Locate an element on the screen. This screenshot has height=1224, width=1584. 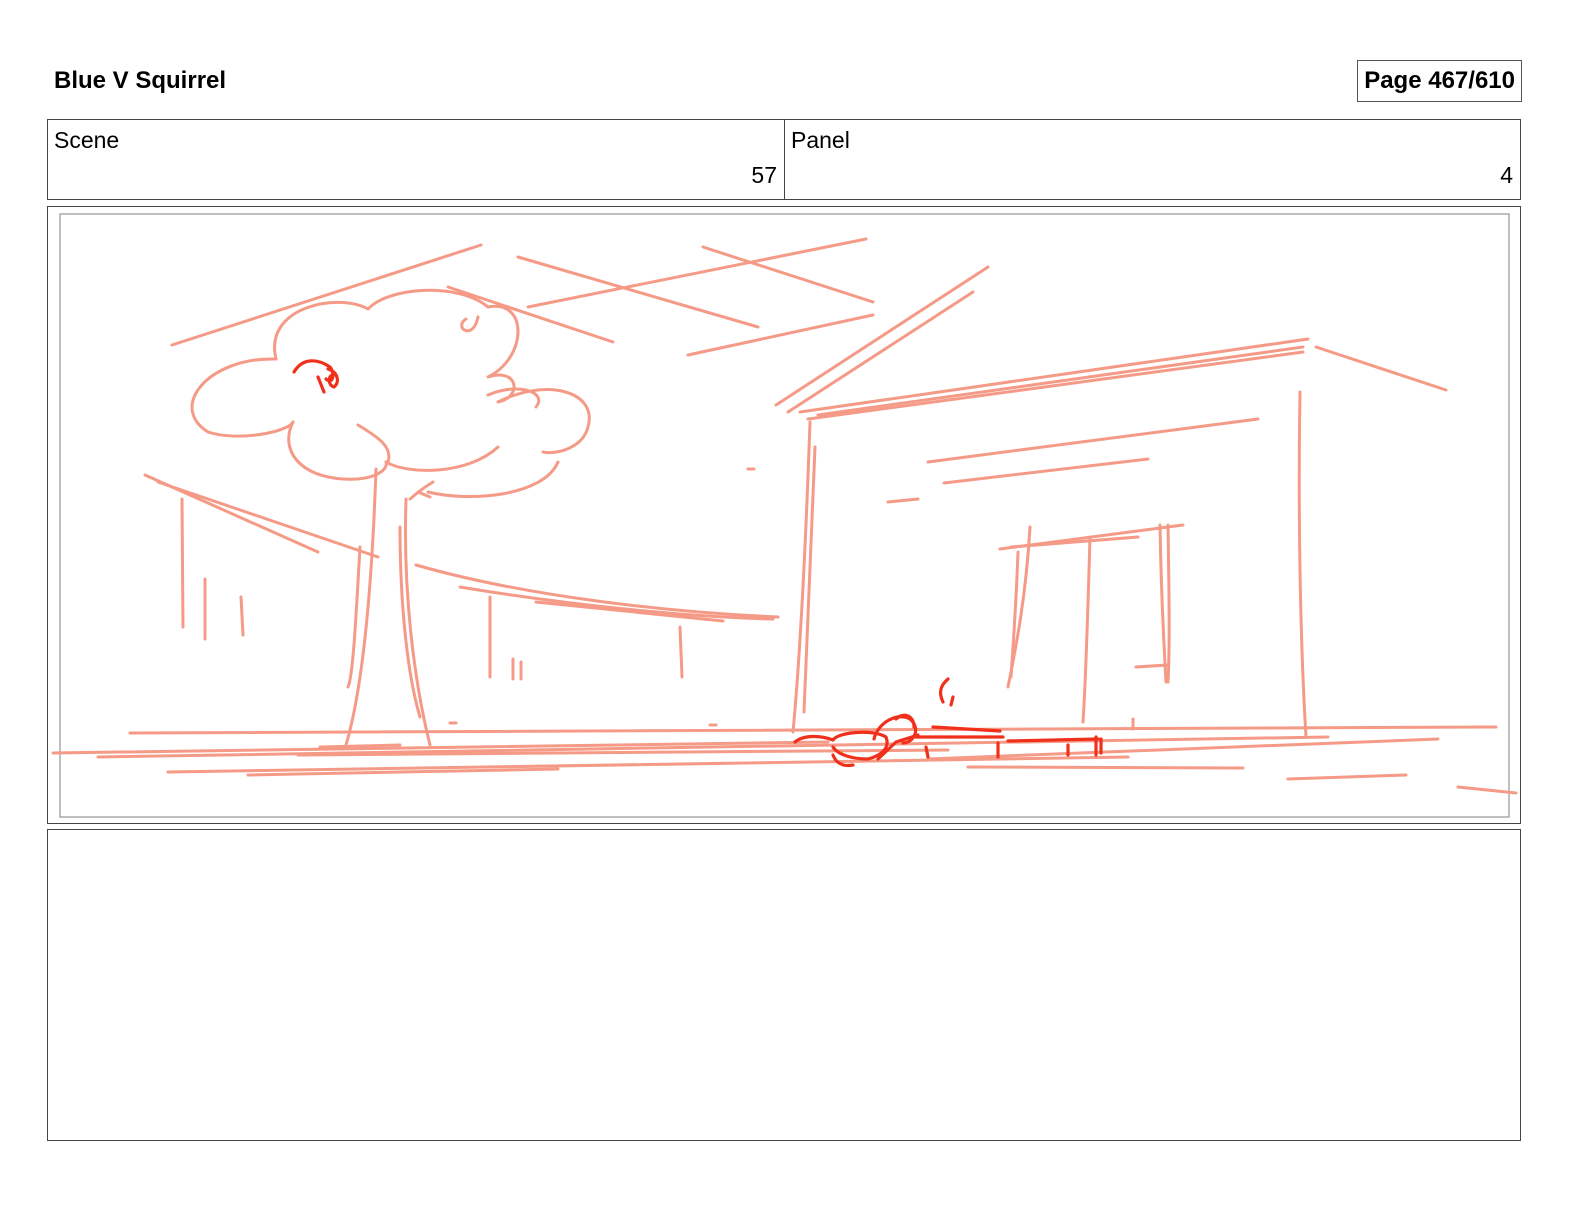
character-leg is located at coordinates (1053, 740).